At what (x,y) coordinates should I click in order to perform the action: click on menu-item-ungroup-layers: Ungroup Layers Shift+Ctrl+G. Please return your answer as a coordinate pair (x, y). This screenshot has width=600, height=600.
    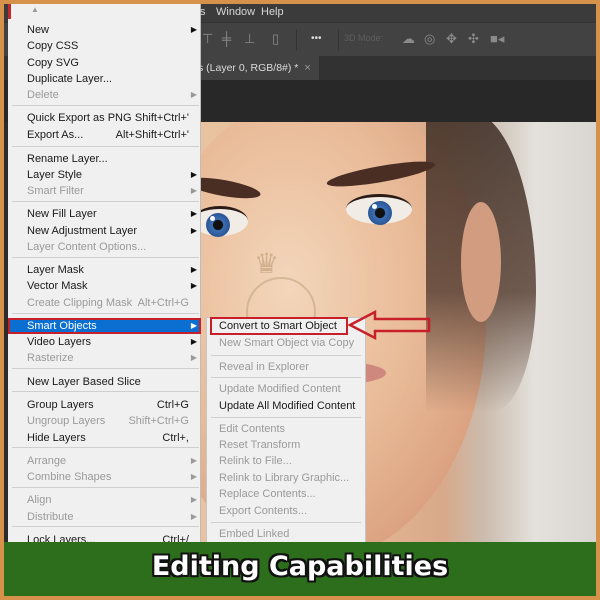
    Looking at the image, I should click on (104, 421).